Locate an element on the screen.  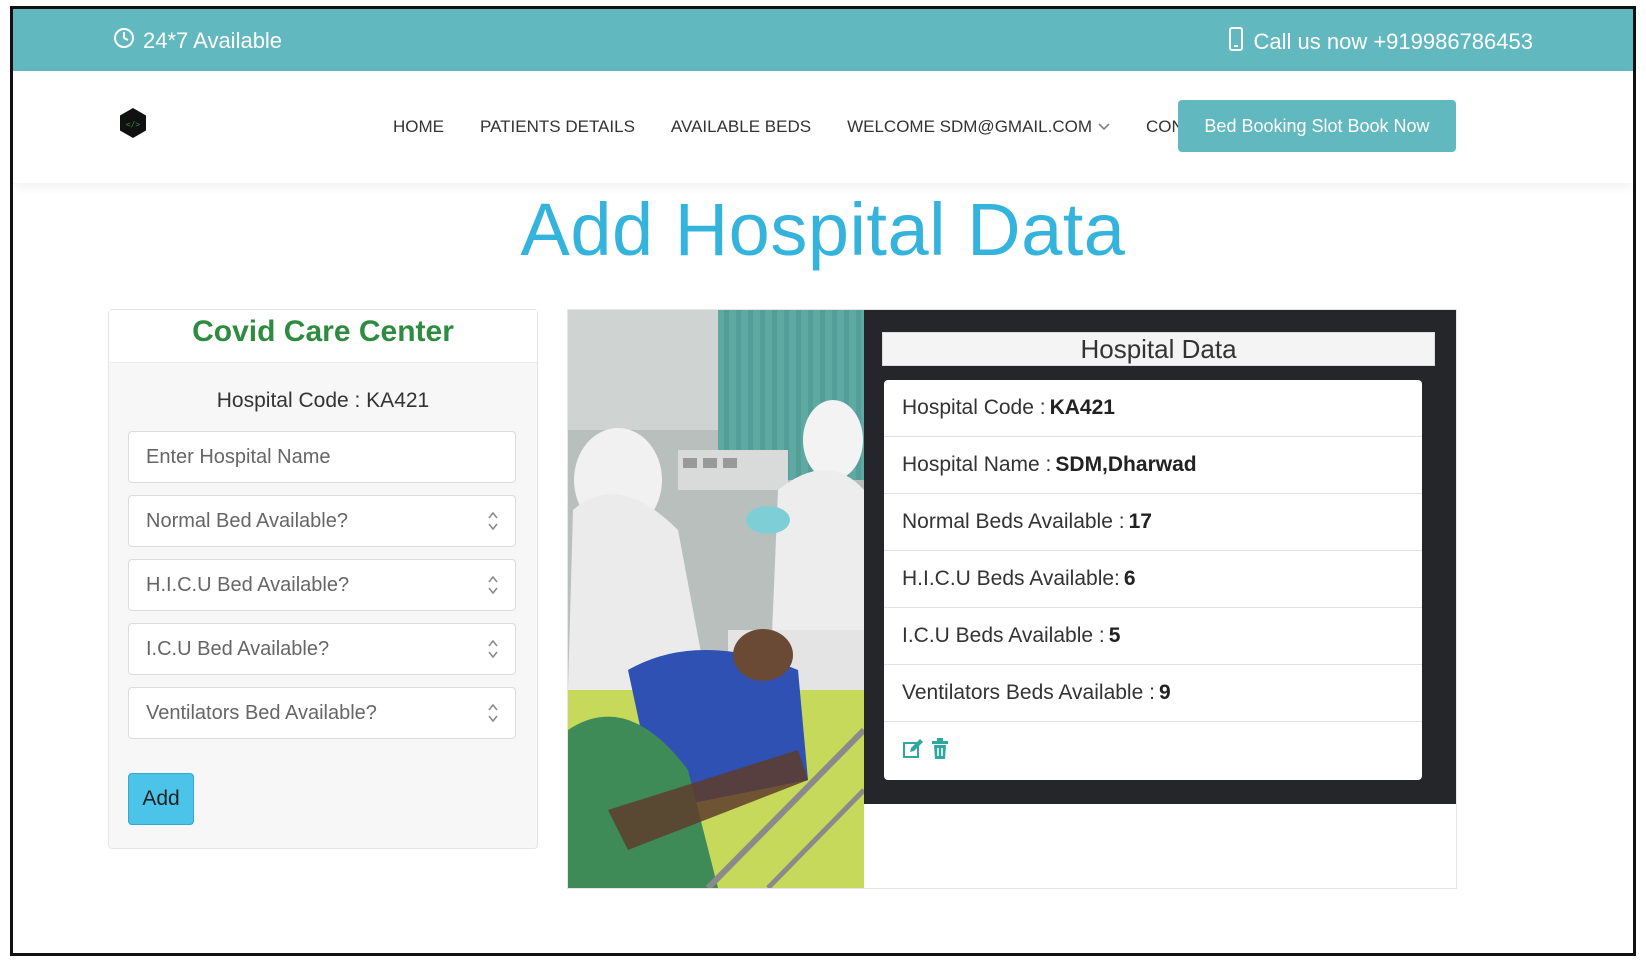
nav-patients-details: PATIENTS DETAILS is located at coordinates (557, 127).